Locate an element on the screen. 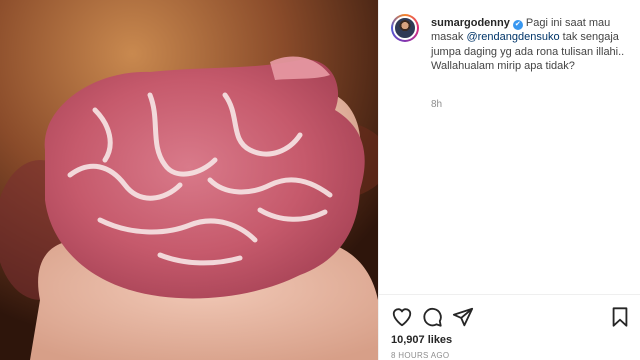 The width and height of the screenshot is (640, 360). share-icon is located at coordinates (463, 317).